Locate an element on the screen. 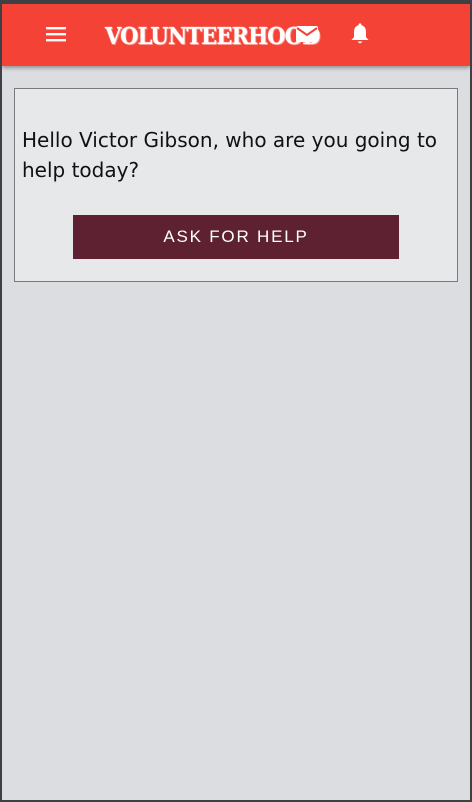 This screenshot has height=802, width=472. menu-button is located at coordinates (56, 34).